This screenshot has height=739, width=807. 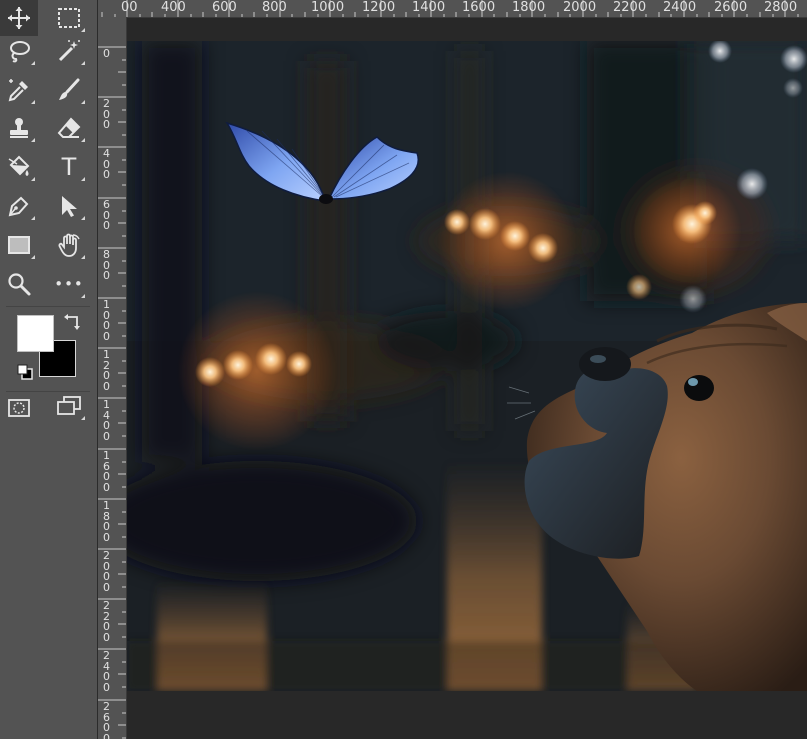 I want to click on lasso-tool, so click(x=19, y=51).